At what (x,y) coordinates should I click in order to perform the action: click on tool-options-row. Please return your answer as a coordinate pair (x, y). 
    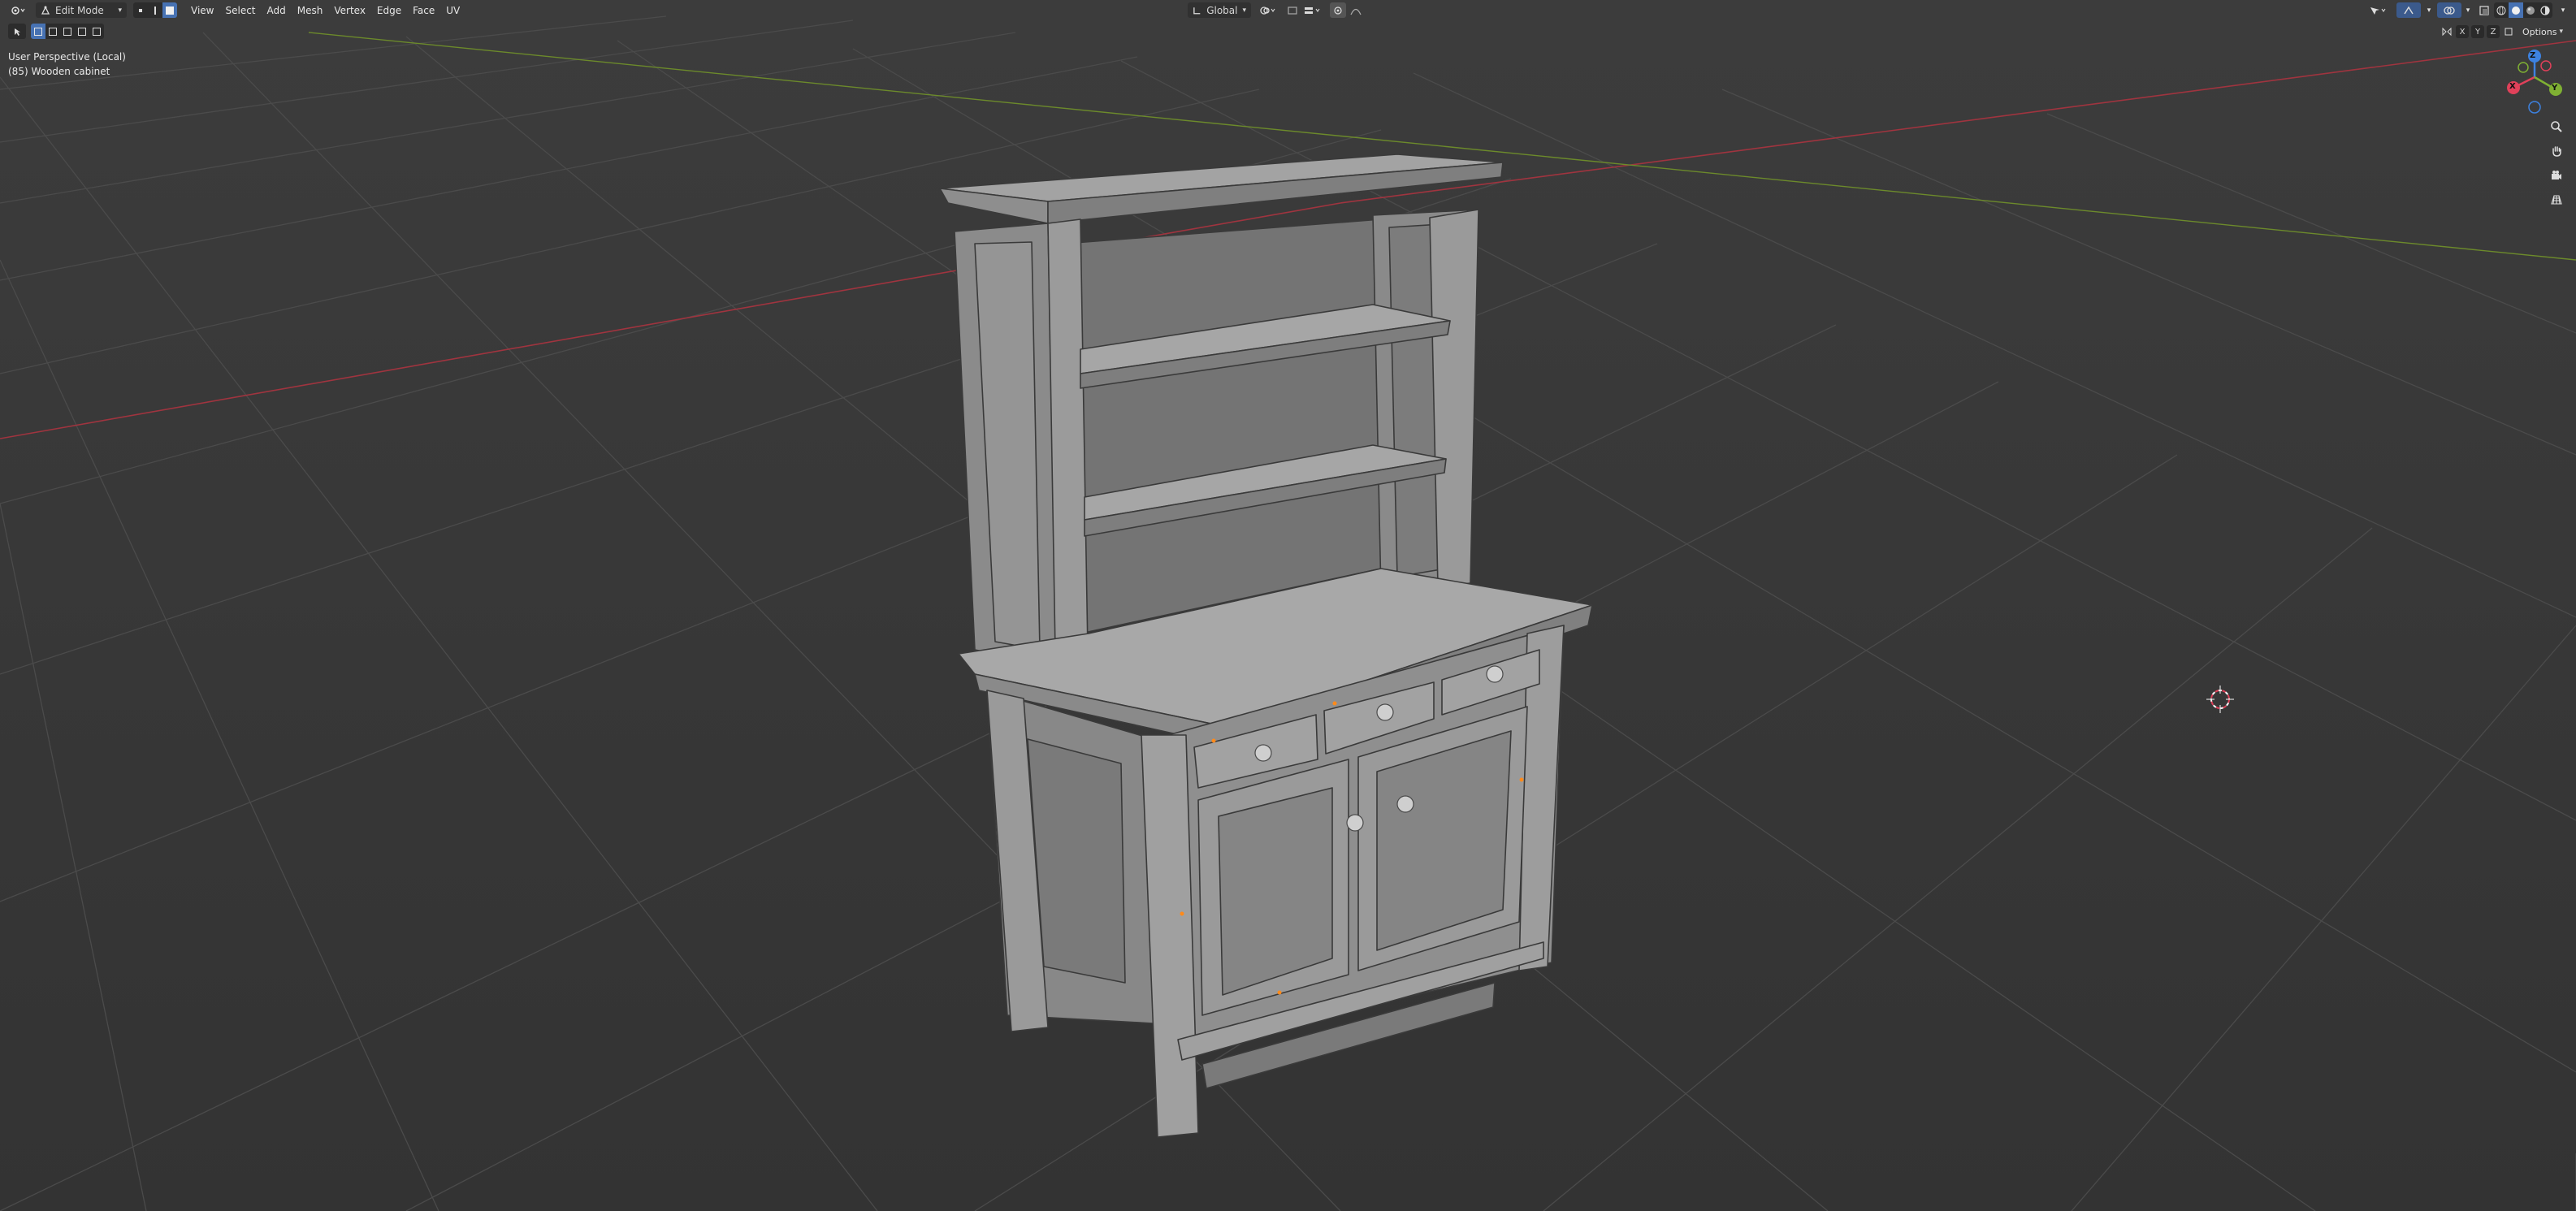
    Looking at the image, I should click on (56, 31).